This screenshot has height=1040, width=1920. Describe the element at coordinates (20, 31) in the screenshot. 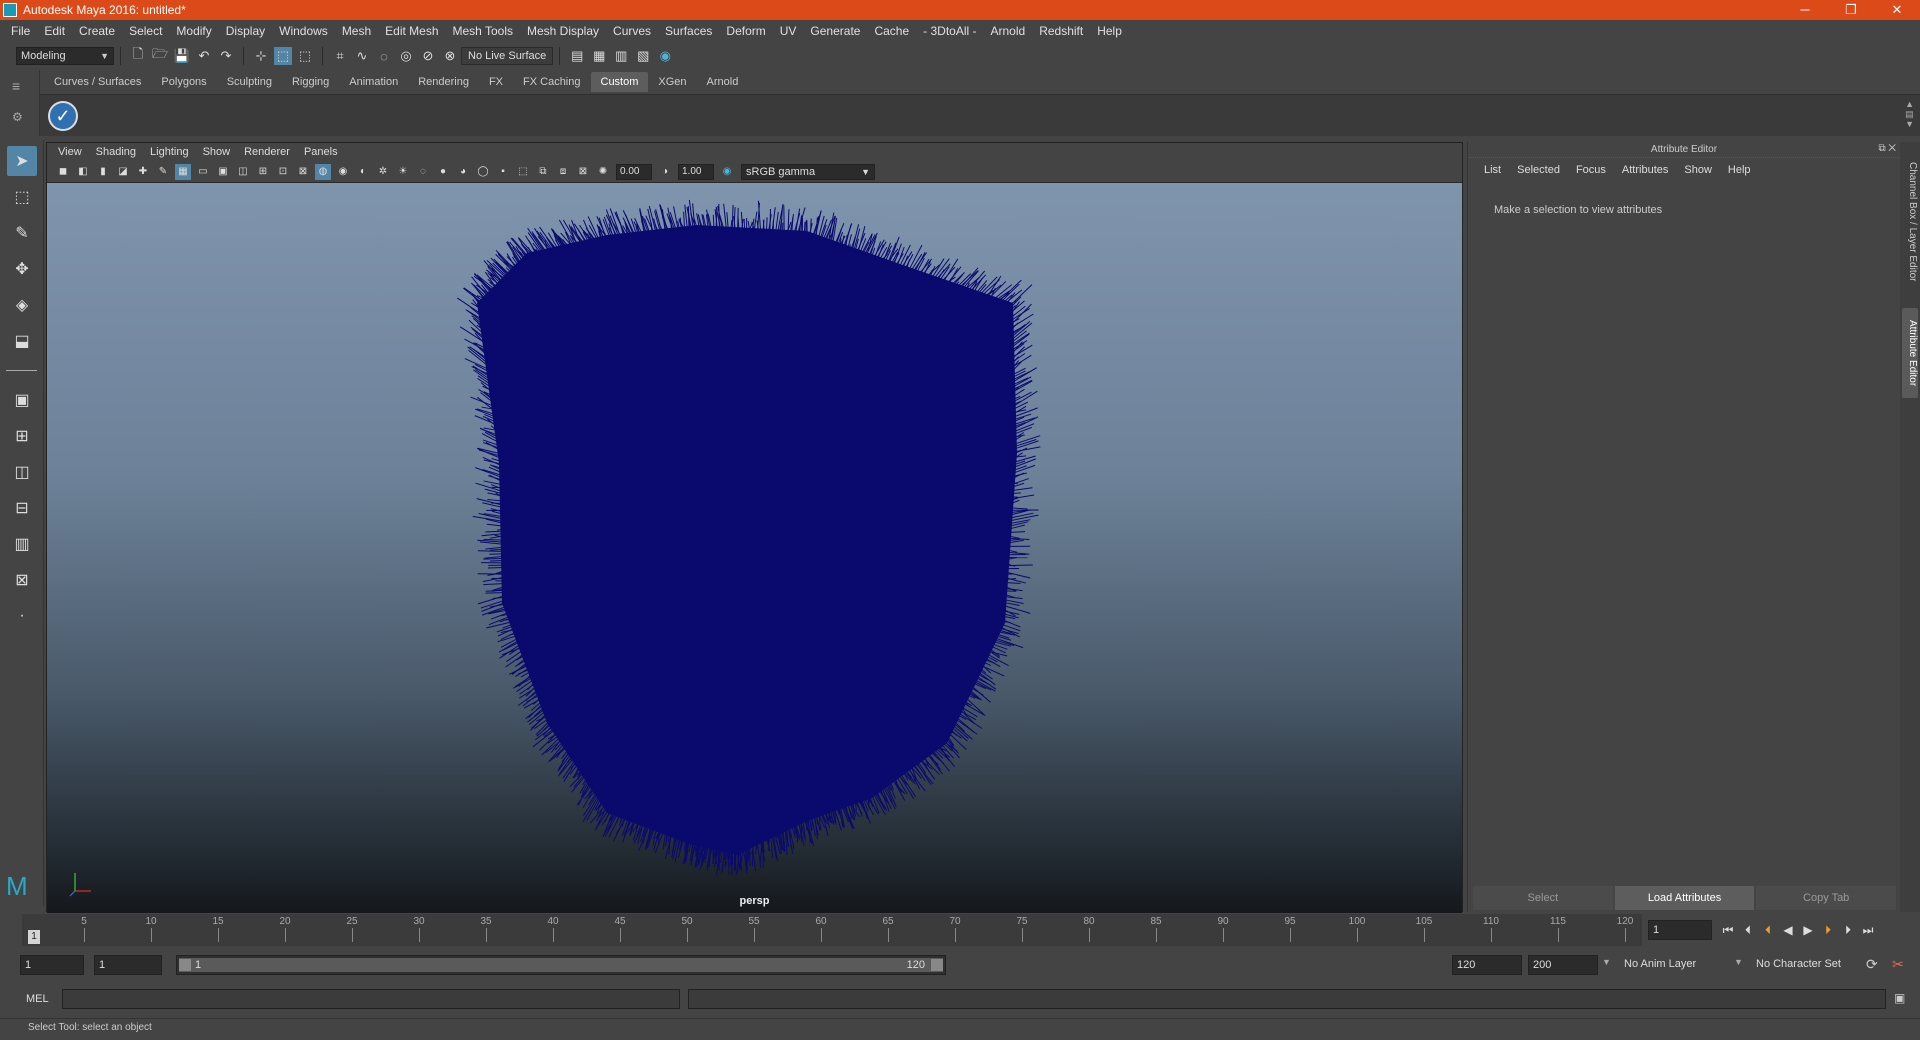

I see `menu-file: File` at that location.